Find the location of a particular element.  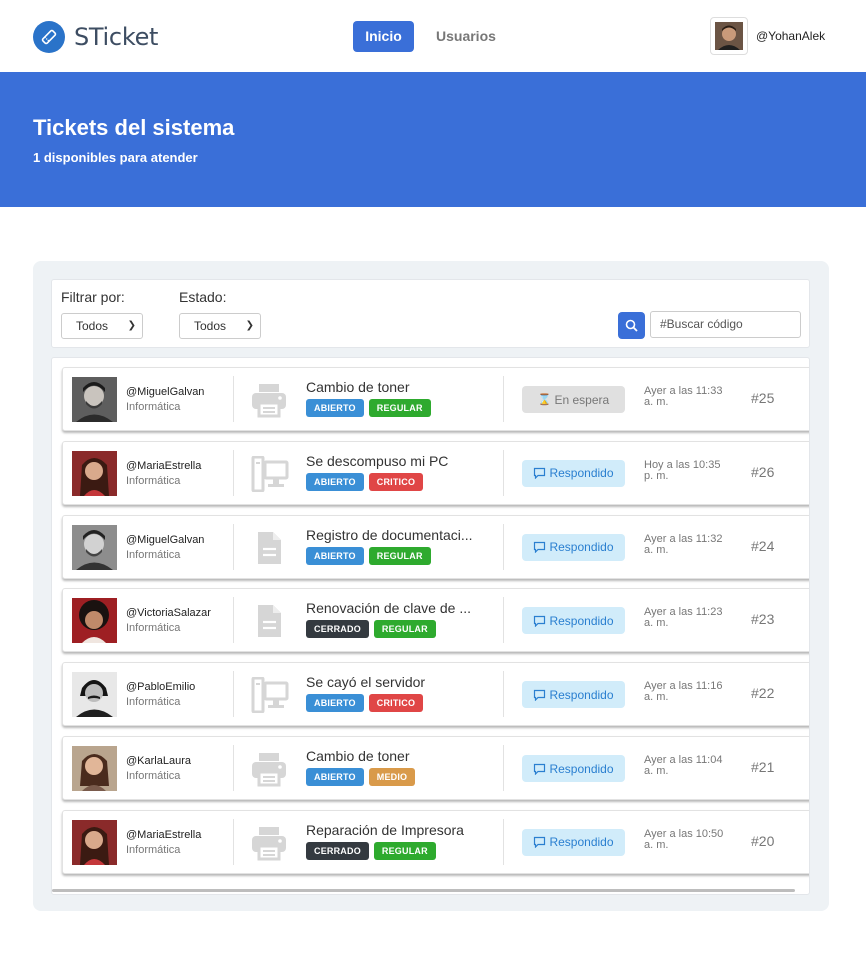

ticket-time: Ayer a las 11:16 a. m. is located at coordinates (689, 692).